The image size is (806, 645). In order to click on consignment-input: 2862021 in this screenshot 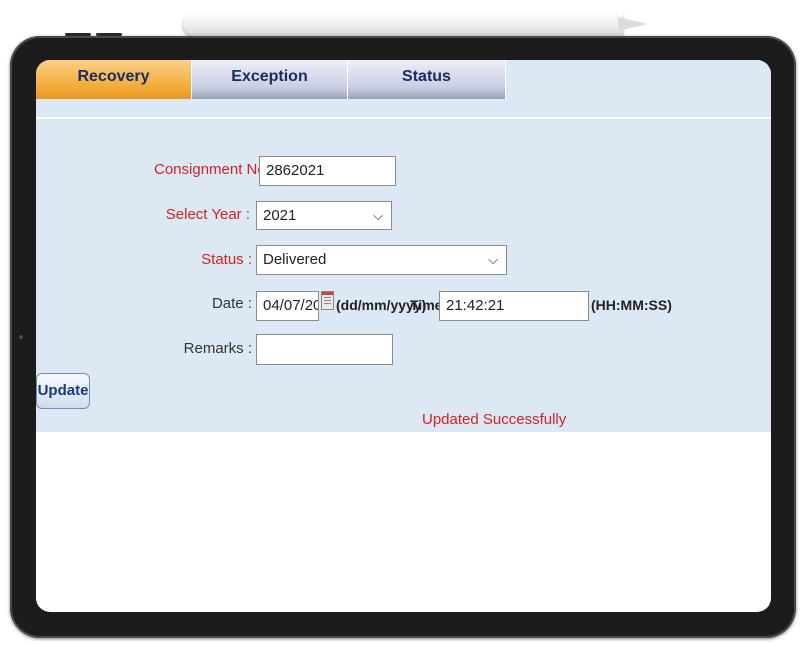, I will do `click(327, 171)`.